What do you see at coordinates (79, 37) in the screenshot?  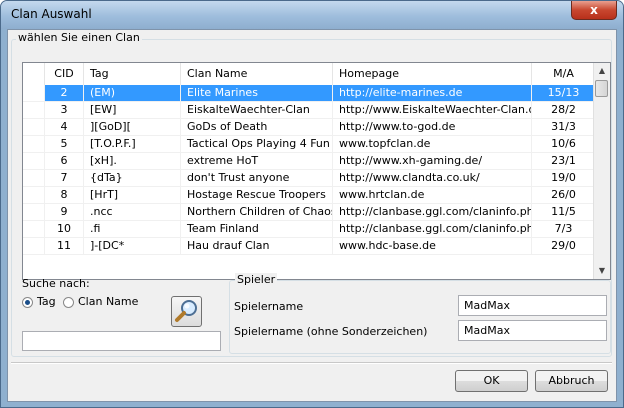 I see `clan-group-label: wählen Sie einen Clan` at bounding box center [79, 37].